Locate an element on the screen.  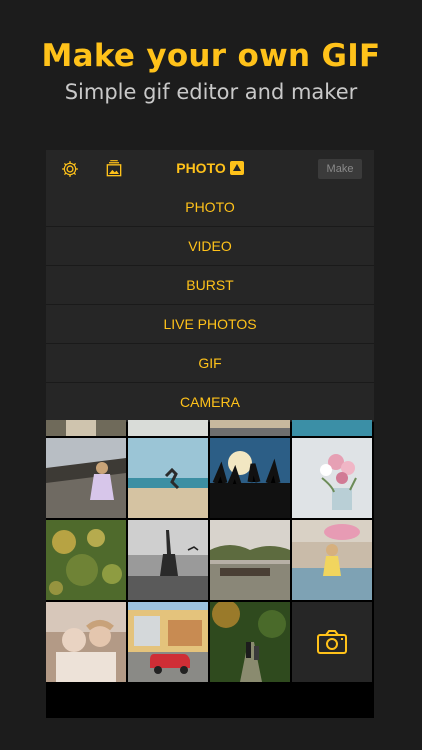
triangle-up-icon is located at coordinates (236, 168).